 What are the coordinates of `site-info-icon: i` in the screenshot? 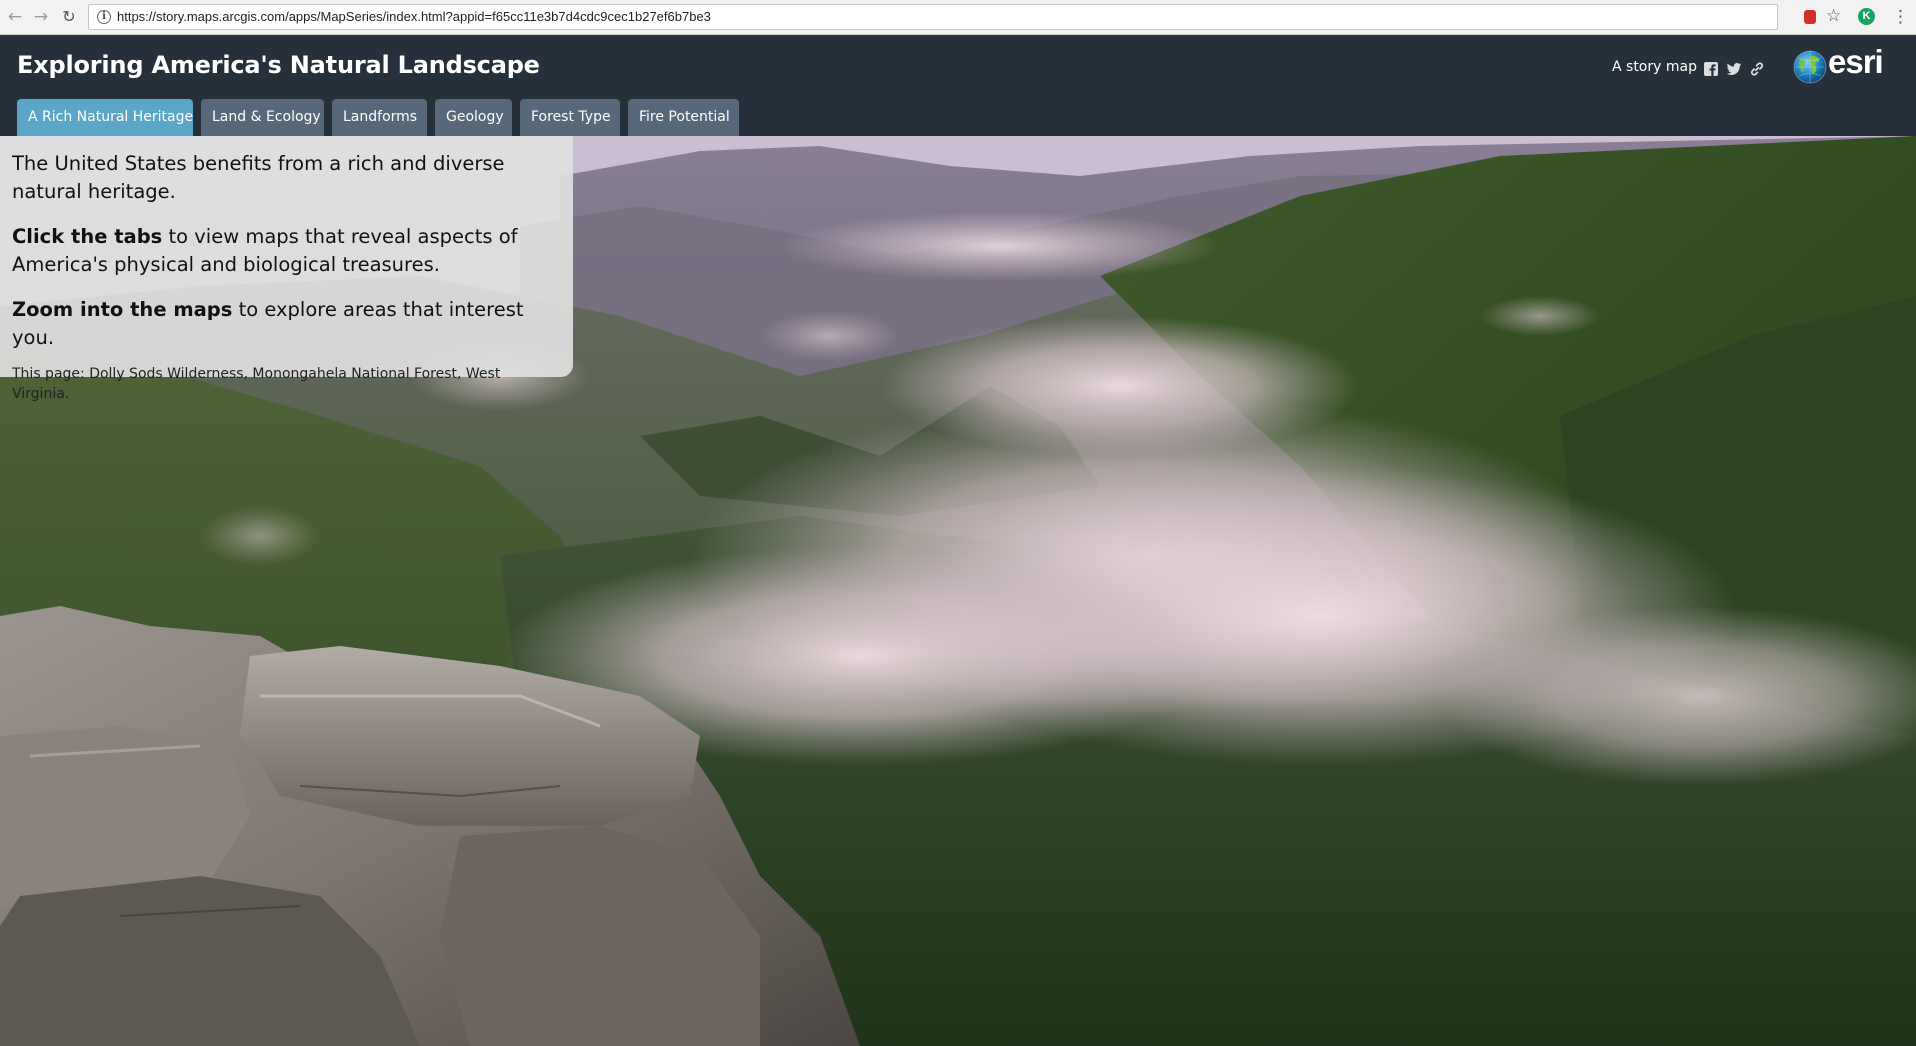 It's located at (104, 17).